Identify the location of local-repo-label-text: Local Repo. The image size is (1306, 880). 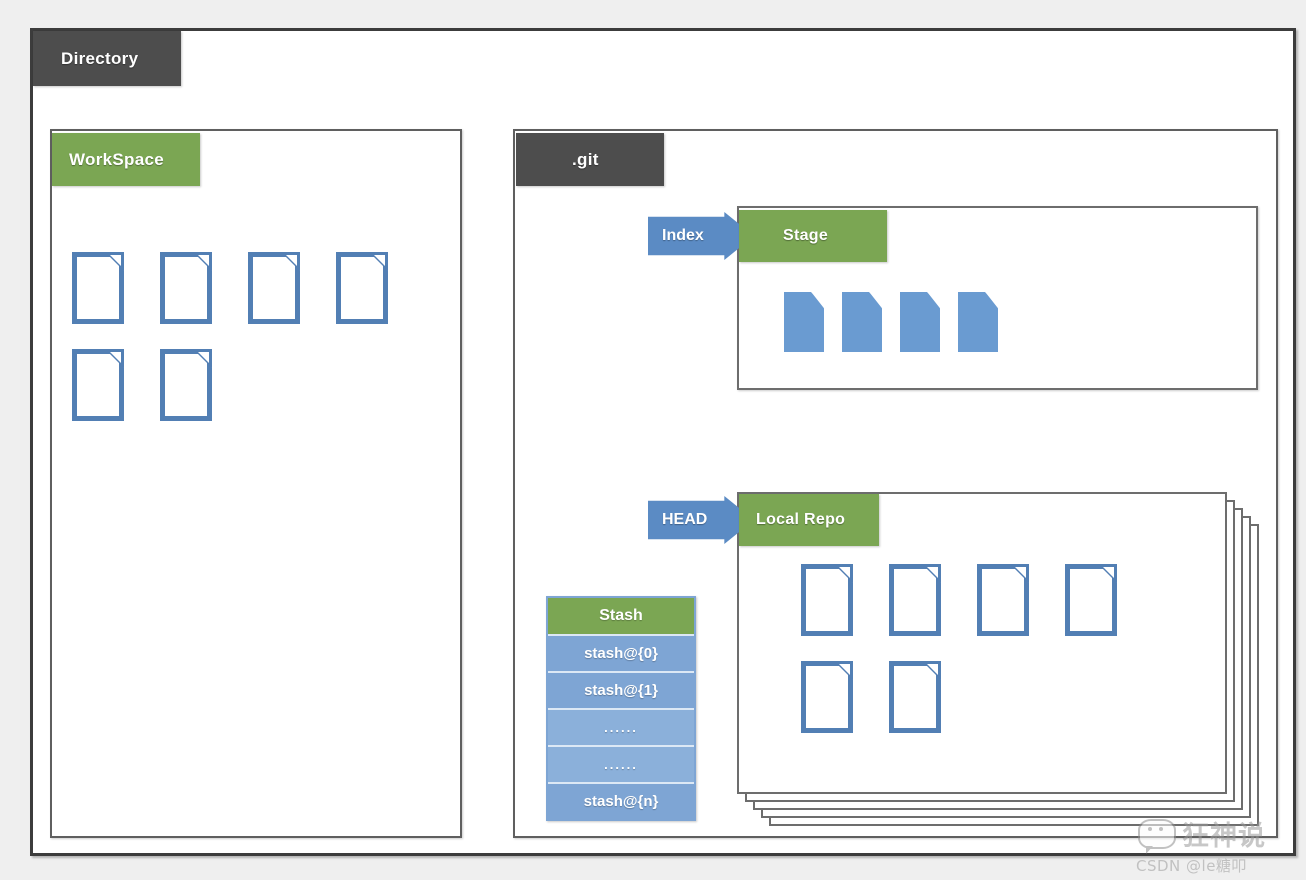
(801, 519).